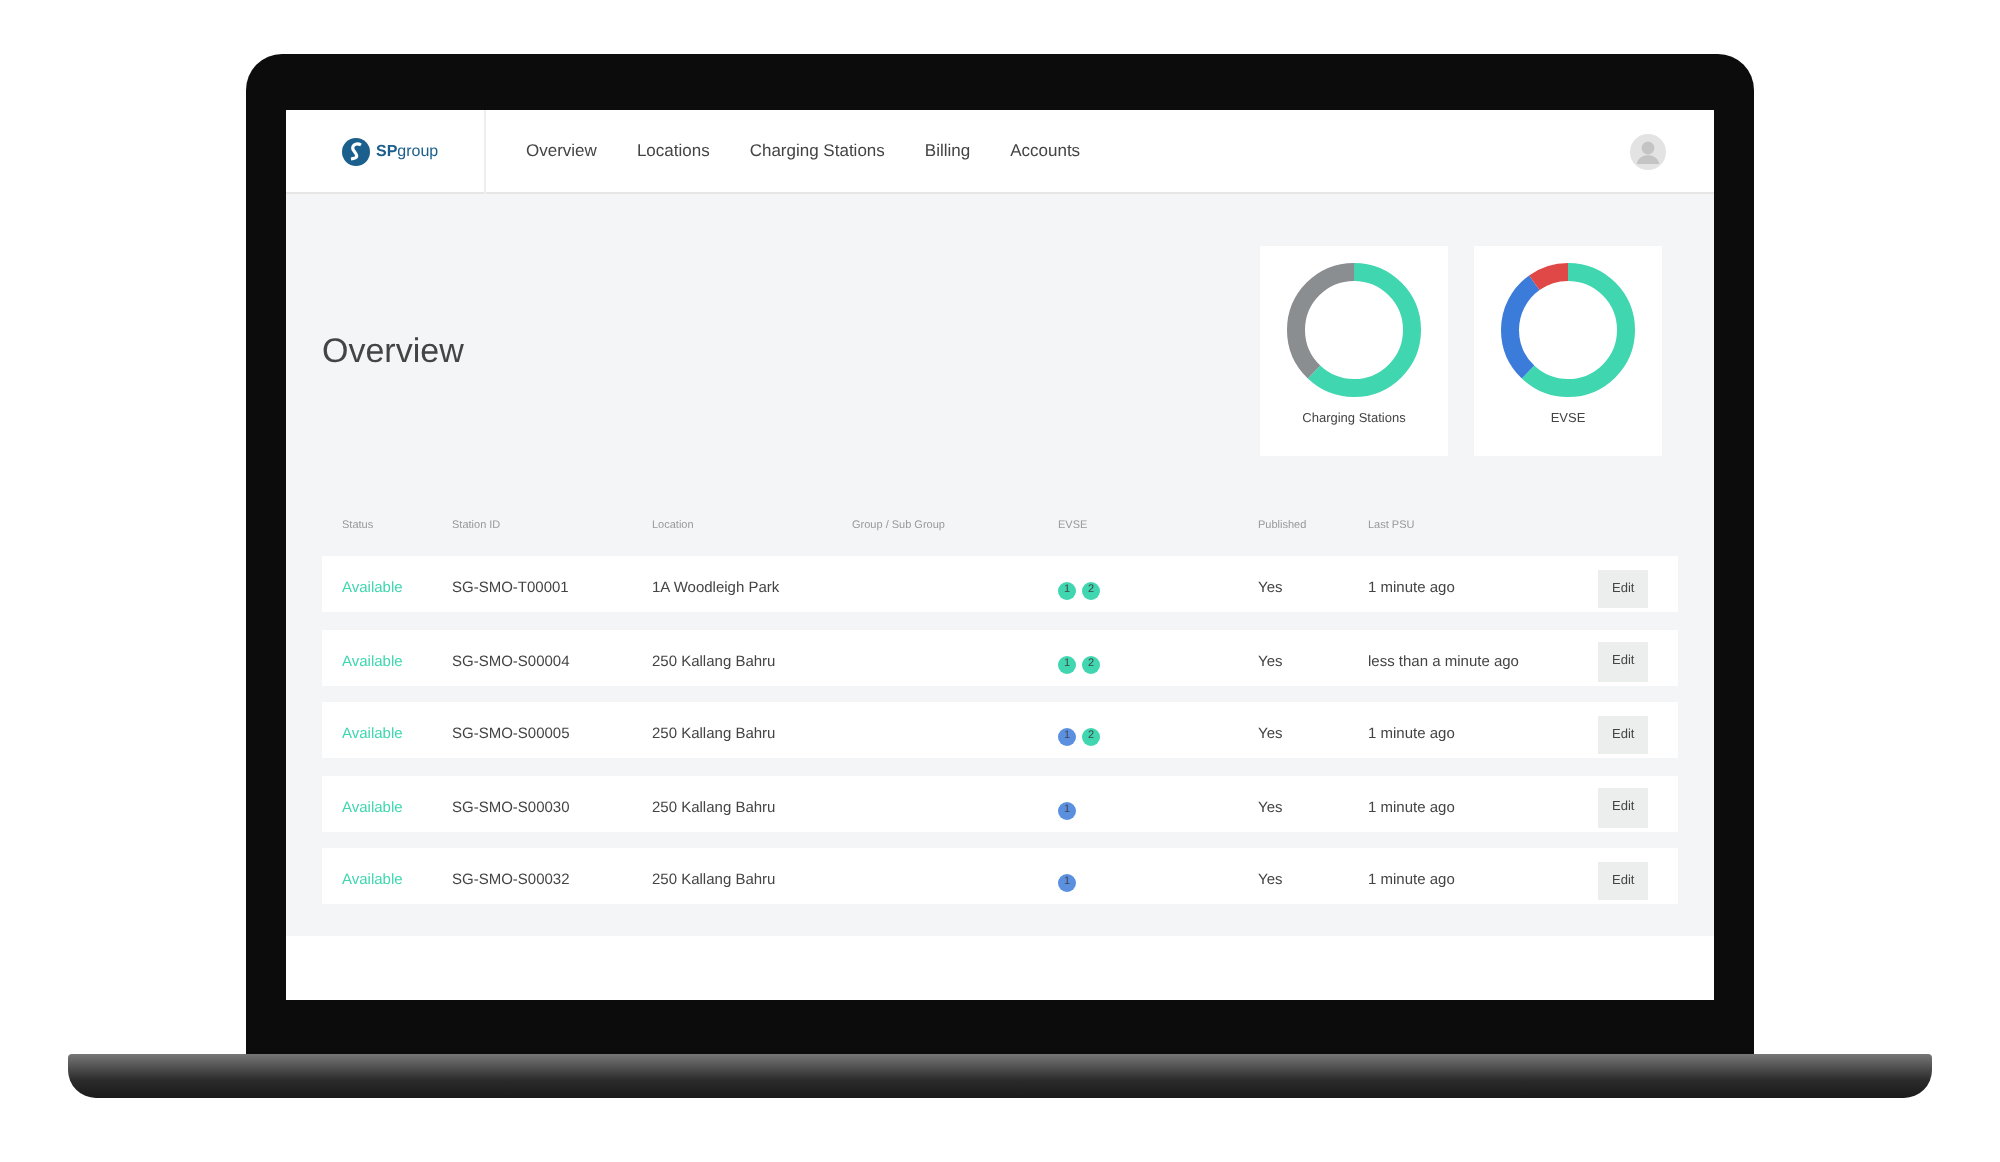 The image size is (2000, 1162). Describe the element at coordinates (356, 151) in the screenshot. I see `logo-icon` at that location.